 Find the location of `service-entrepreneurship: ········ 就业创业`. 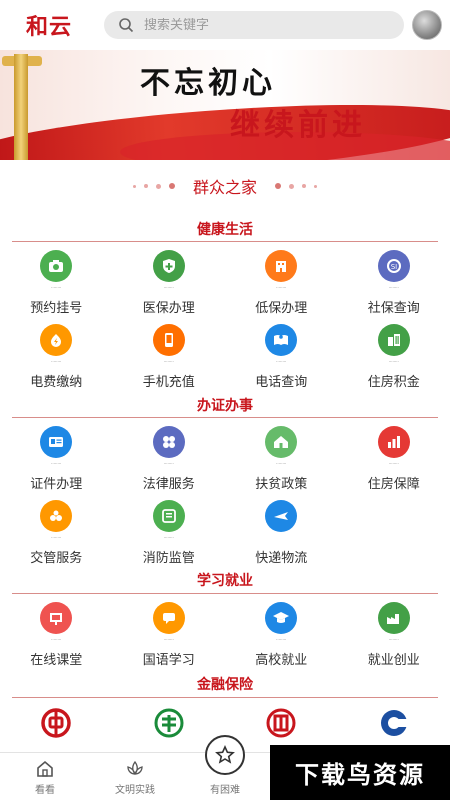

service-entrepreneurship: ········ 就业创业 is located at coordinates (394, 631).